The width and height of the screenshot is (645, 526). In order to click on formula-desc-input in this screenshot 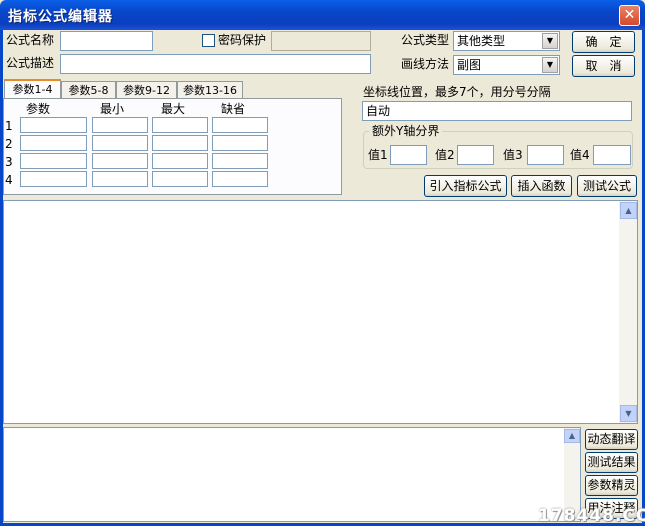, I will do `click(215, 64)`.